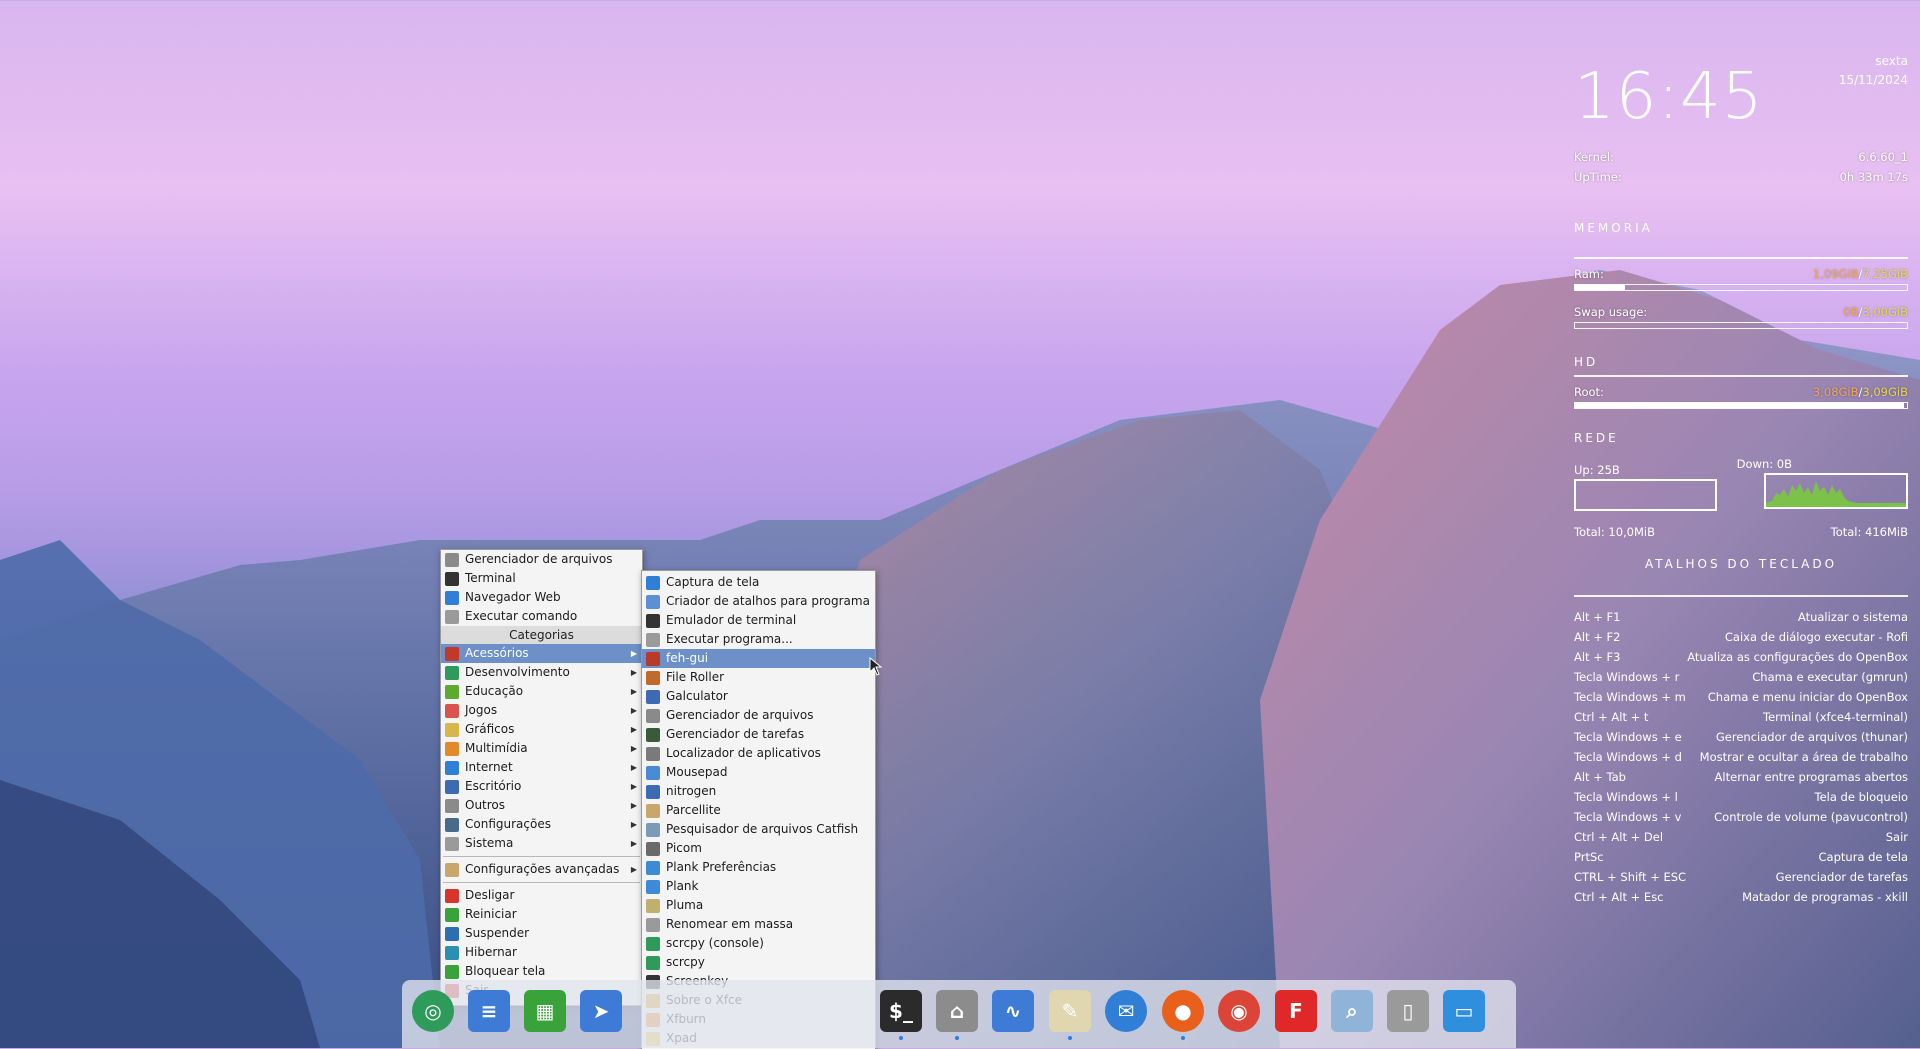 Image resolution: width=1920 pixels, height=1049 pixels. What do you see at coordinates (541, 805) in the screenshot?
I see `category-outros: Outros ▶` at bounding box center [541, 805].